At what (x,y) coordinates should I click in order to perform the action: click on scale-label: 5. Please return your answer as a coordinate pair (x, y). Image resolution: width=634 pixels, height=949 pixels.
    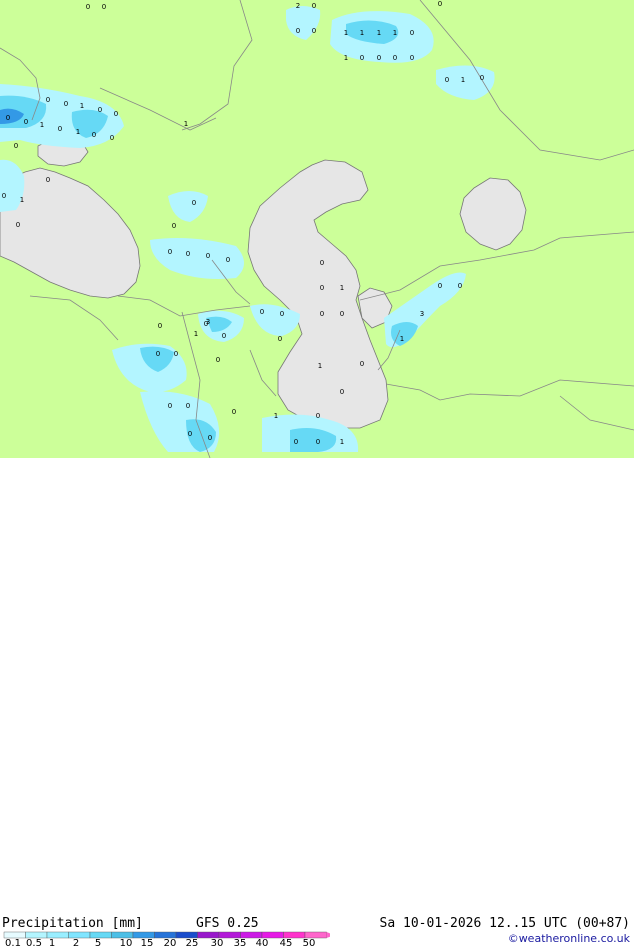
    Looking at the image, I should click on (98, 943).